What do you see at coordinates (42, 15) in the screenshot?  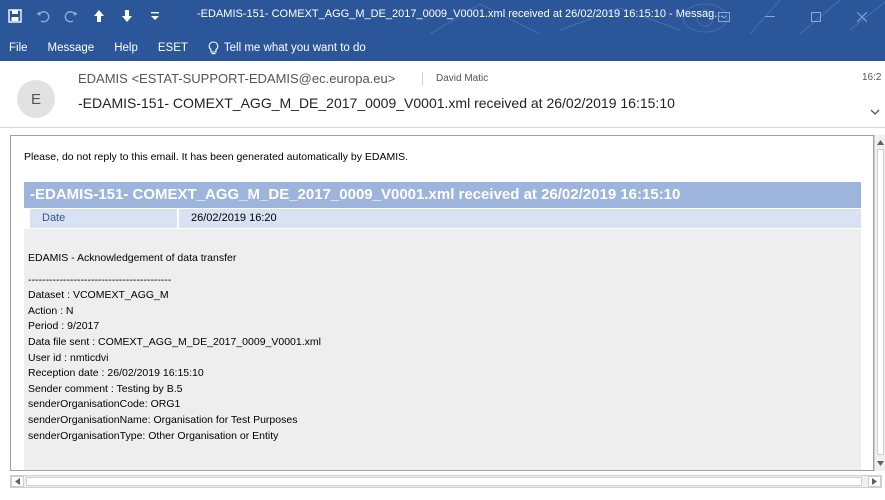 I see `undo-icon` at bounding box center [42, 15].